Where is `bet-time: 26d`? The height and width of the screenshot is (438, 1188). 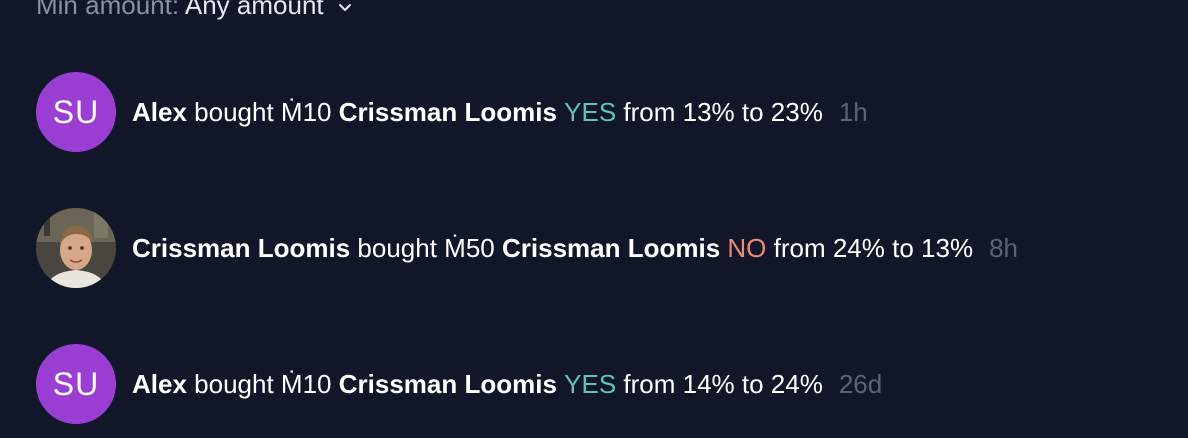 bet-time: 26d is located at coordinates (860, 383).